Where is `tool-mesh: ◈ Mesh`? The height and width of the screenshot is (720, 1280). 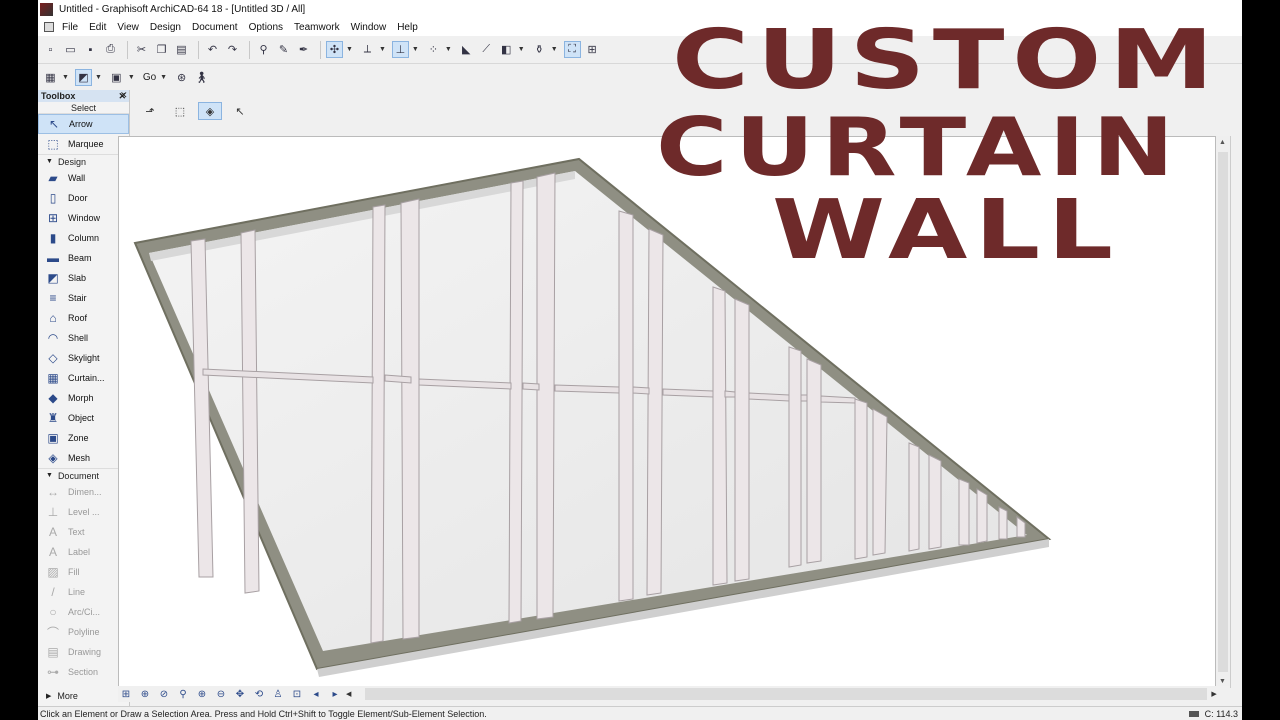 tool-mesh: ◈ Mesh is located at coordinates (83, 458).